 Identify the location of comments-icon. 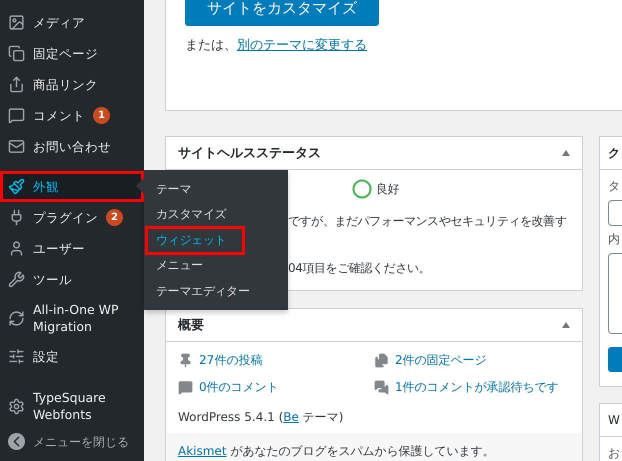
(381, 387).